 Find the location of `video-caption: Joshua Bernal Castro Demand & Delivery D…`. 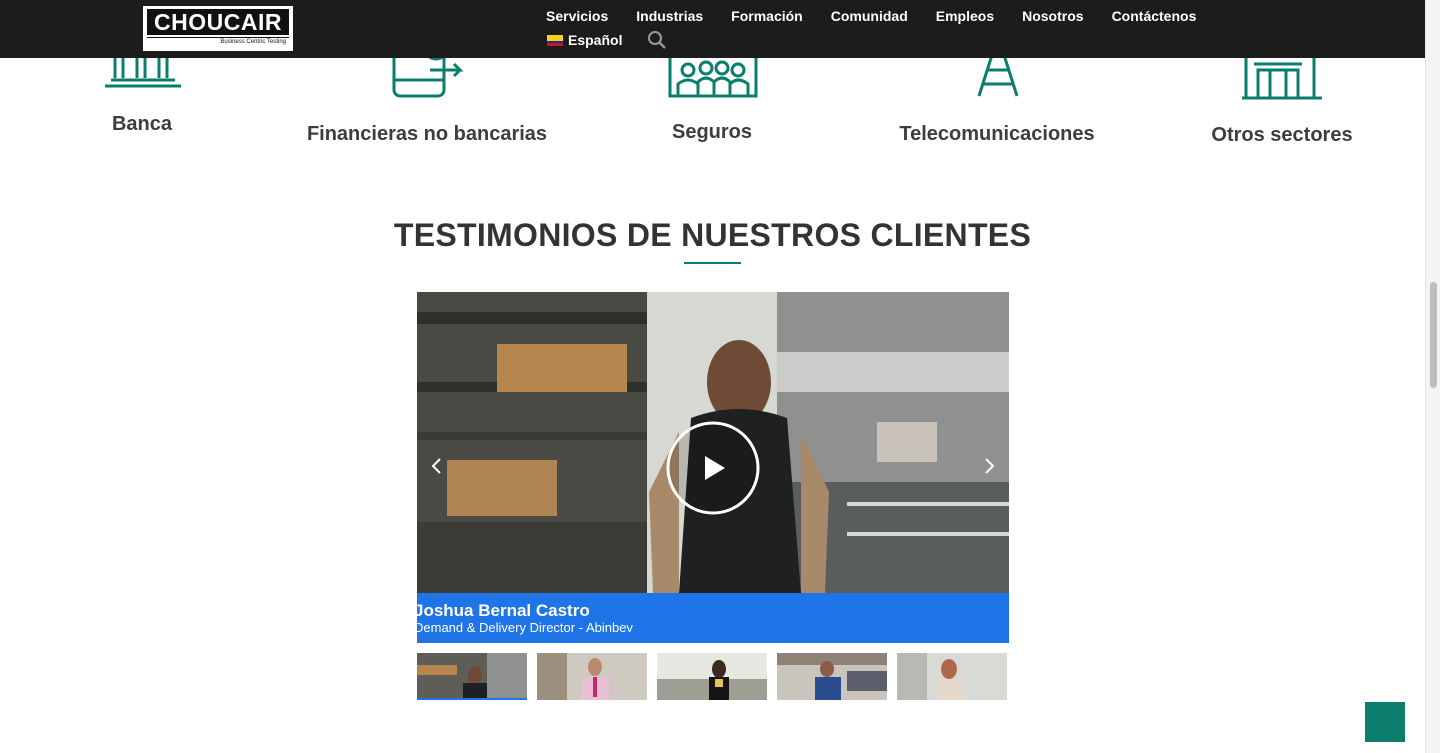

video-caption: Joshua Bernal Castro Demand & Delivery D… is located at coordinates (713, 618).